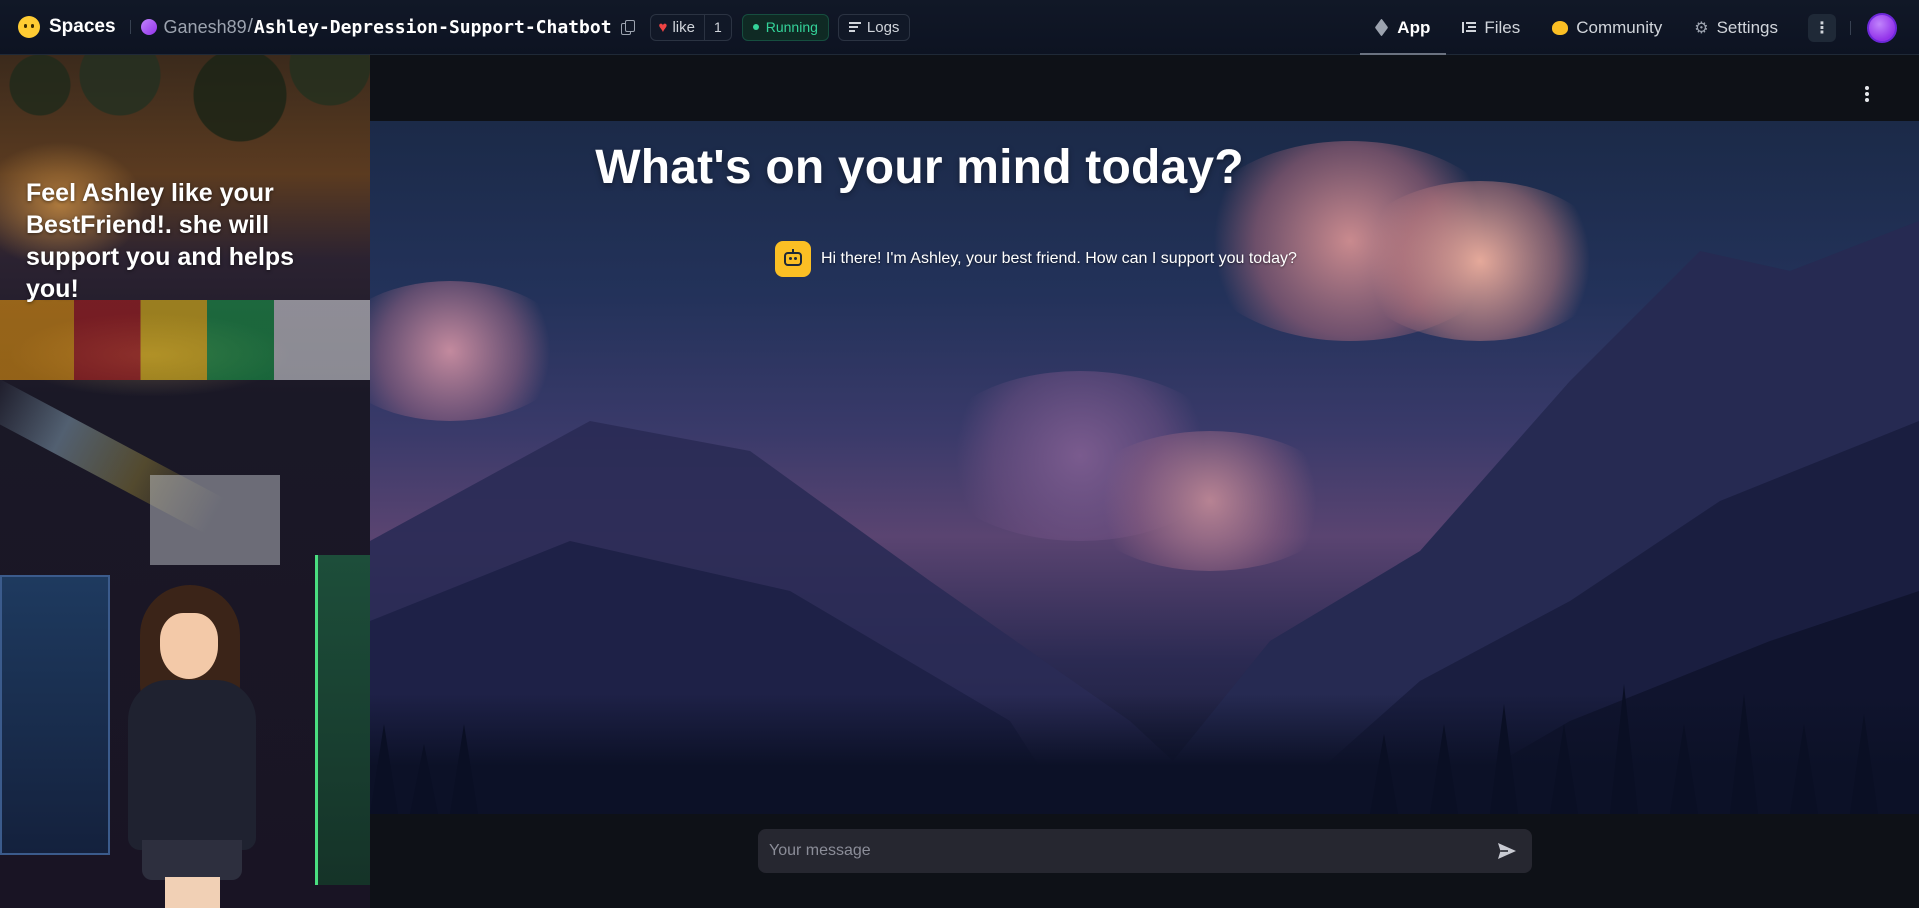 The height and width of the screenshot is (908, 1919). I want to click on heart-icon: ♥, so click(663, 27).